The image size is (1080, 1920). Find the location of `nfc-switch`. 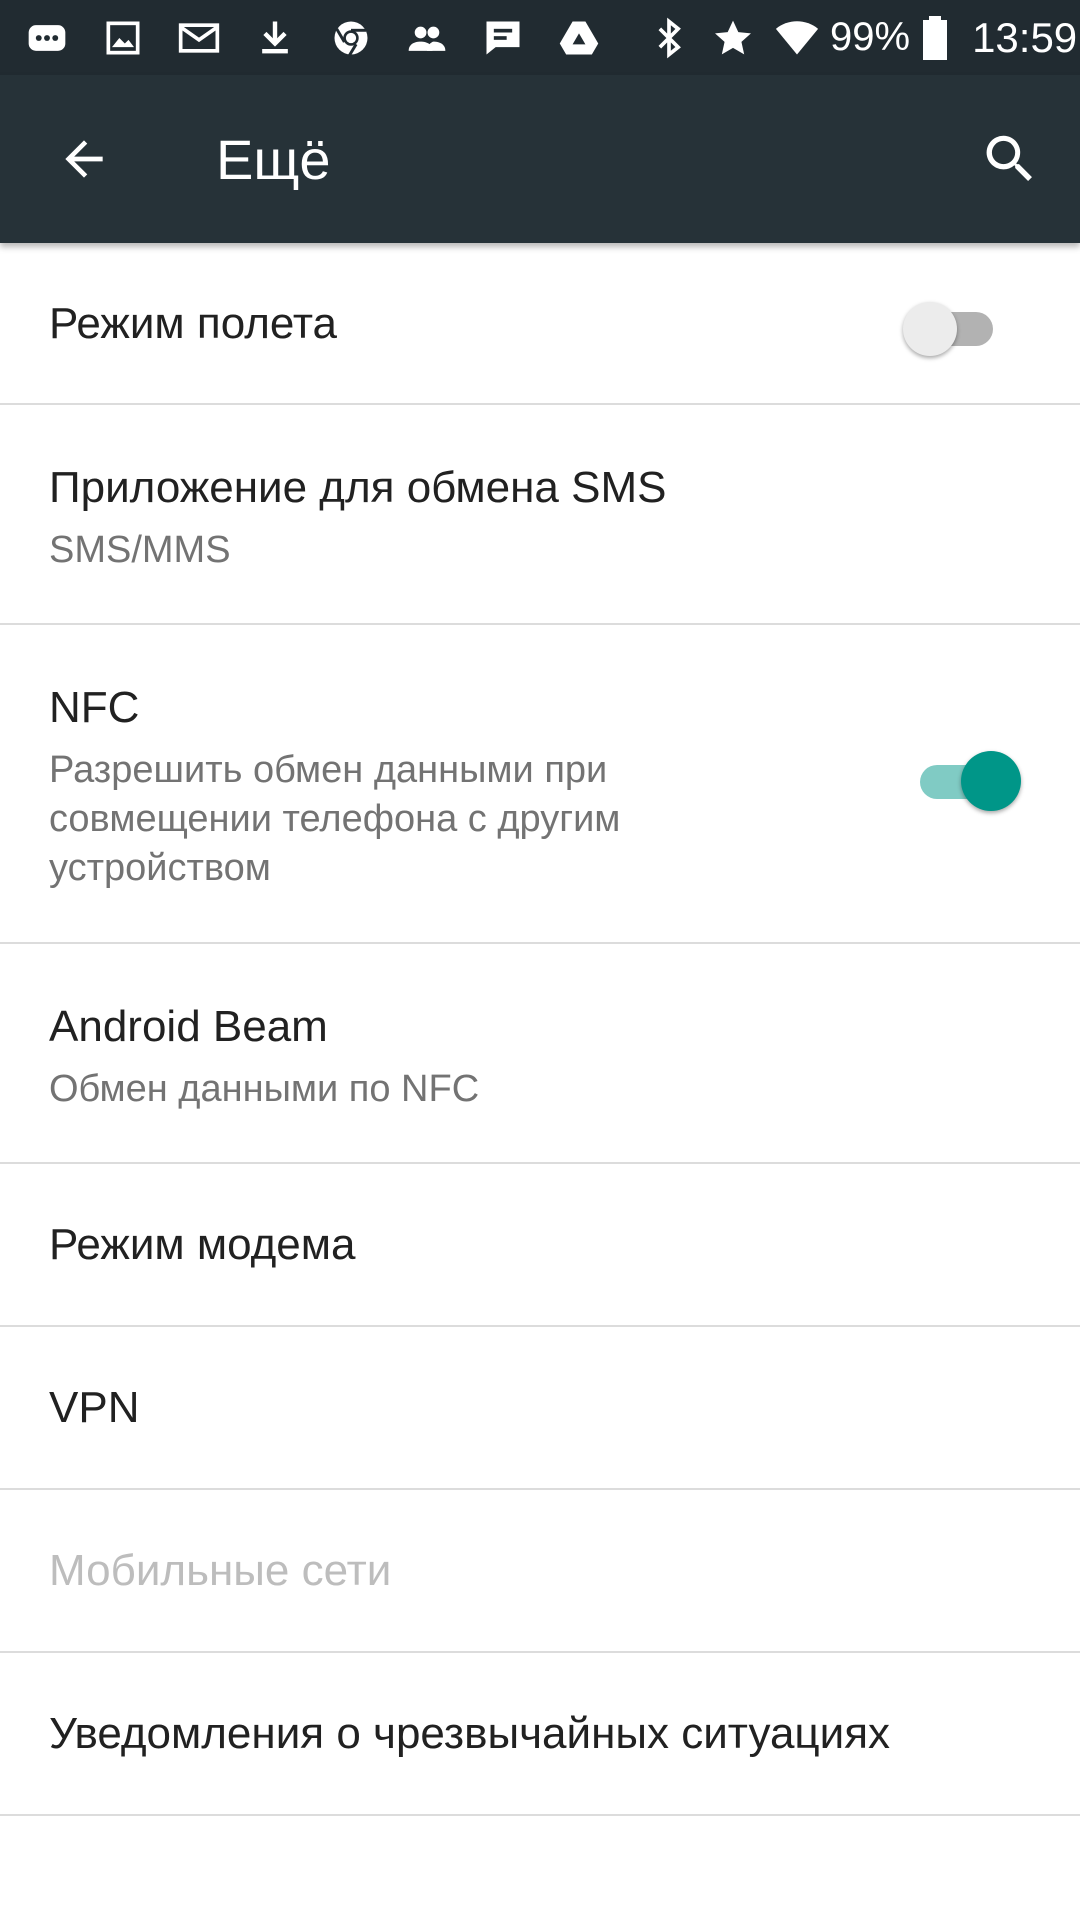

nfc-switch is located at coordinates (971, 782).